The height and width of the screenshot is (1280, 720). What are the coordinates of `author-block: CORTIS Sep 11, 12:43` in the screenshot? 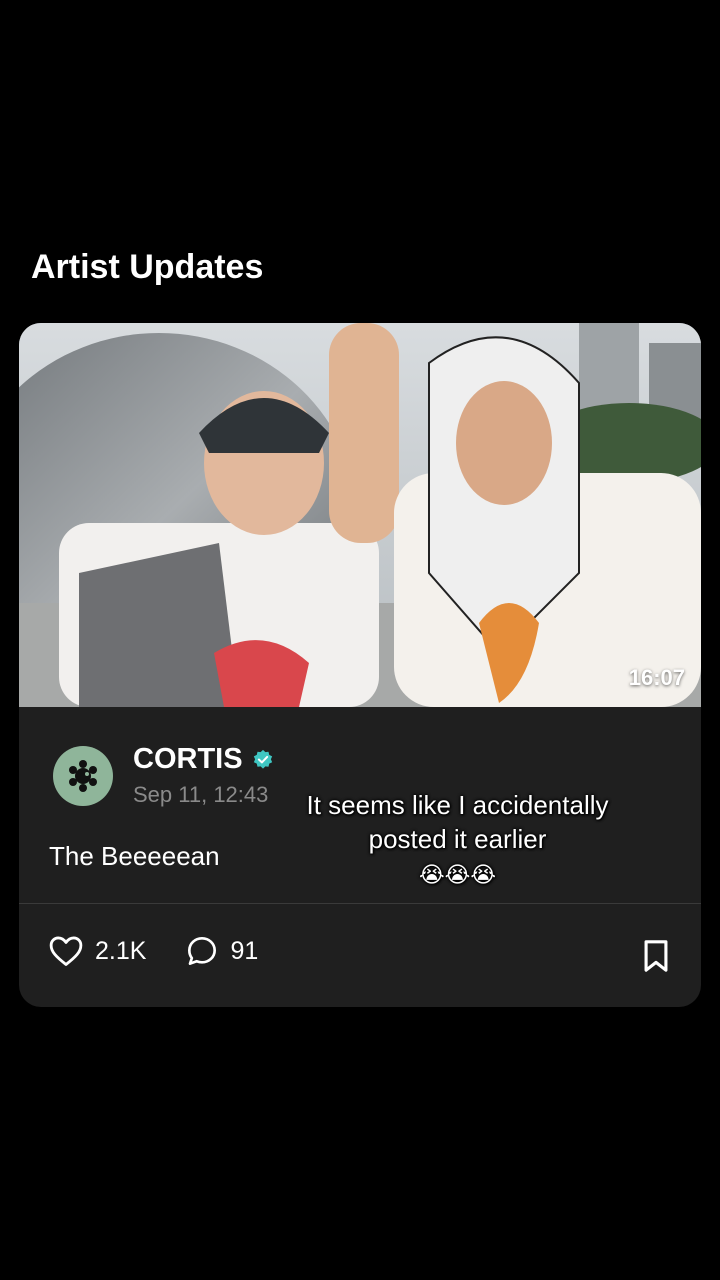 It's located at (203, 775).